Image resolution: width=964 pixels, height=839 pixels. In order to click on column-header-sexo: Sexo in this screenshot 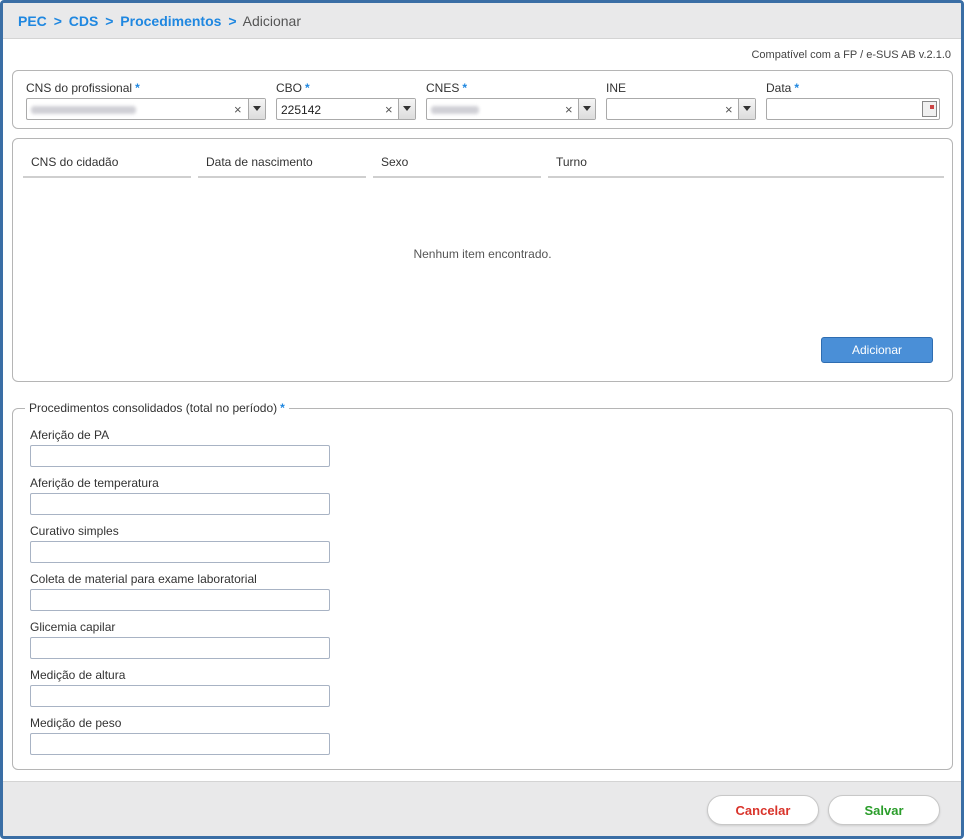, I will do `click(394, 162)`.